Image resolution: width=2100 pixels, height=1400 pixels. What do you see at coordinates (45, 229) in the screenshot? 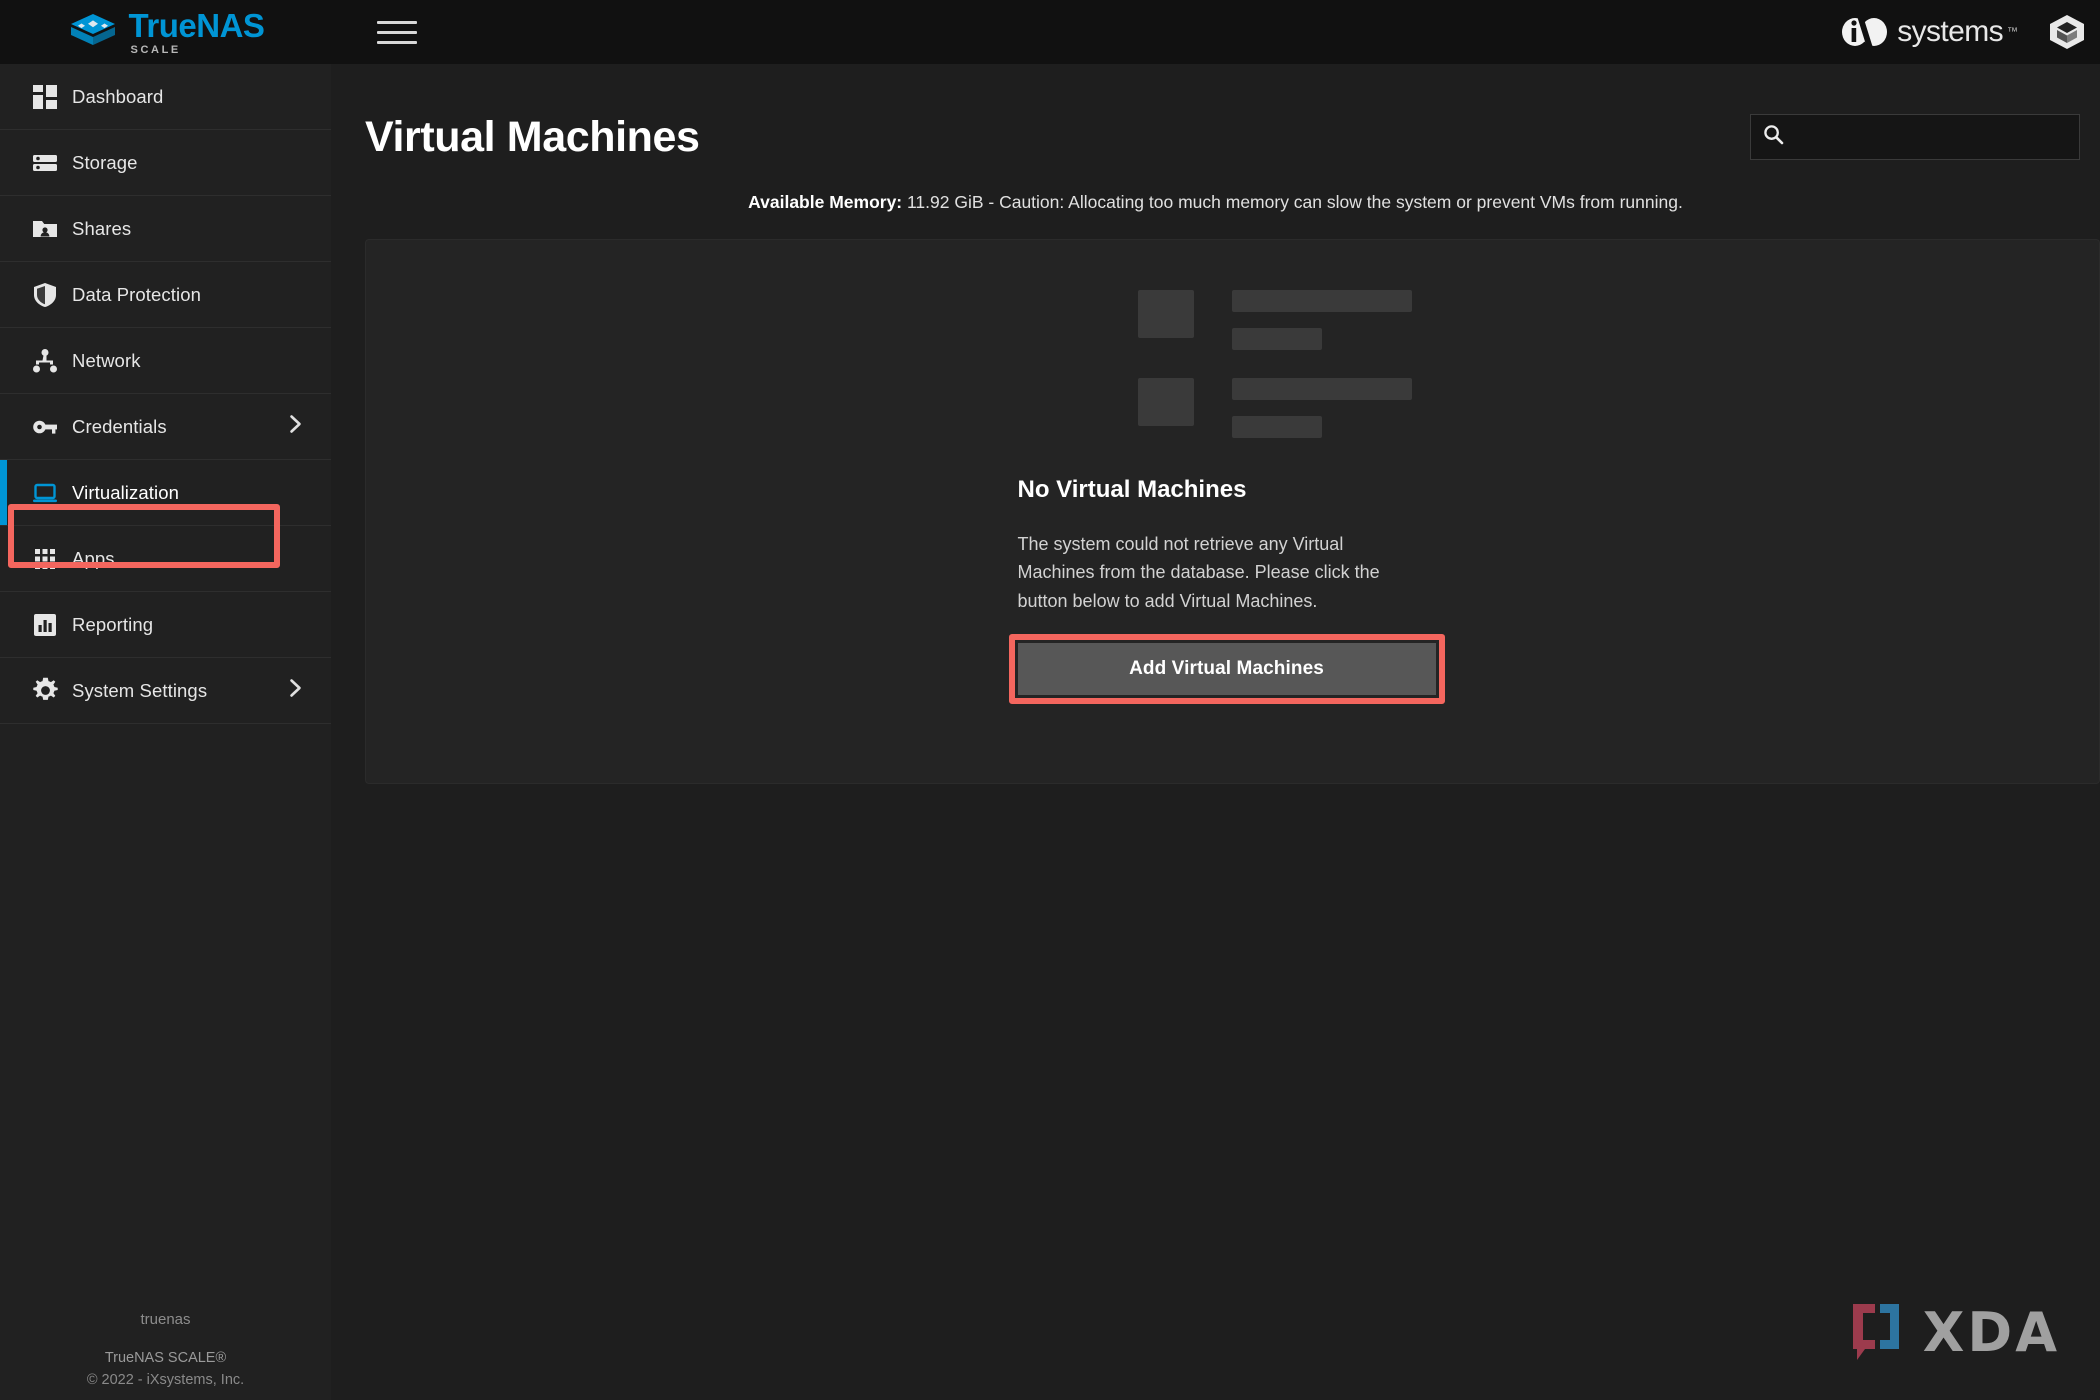
I see `shares-folder-icon` at bounding box center [45, 229].